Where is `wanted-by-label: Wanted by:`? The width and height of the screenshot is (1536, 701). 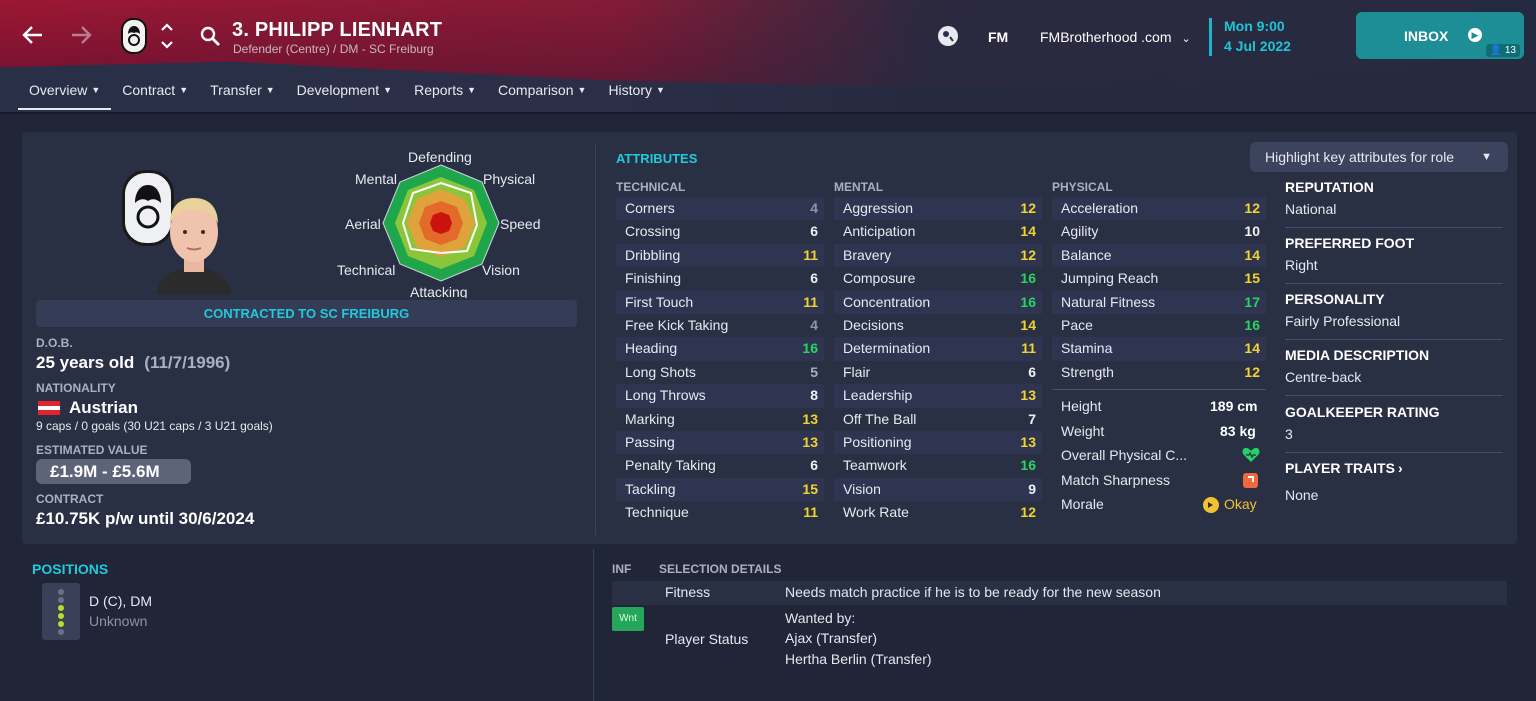
wanted-by-label: Wanted by: is located at coordinates (820, 618).